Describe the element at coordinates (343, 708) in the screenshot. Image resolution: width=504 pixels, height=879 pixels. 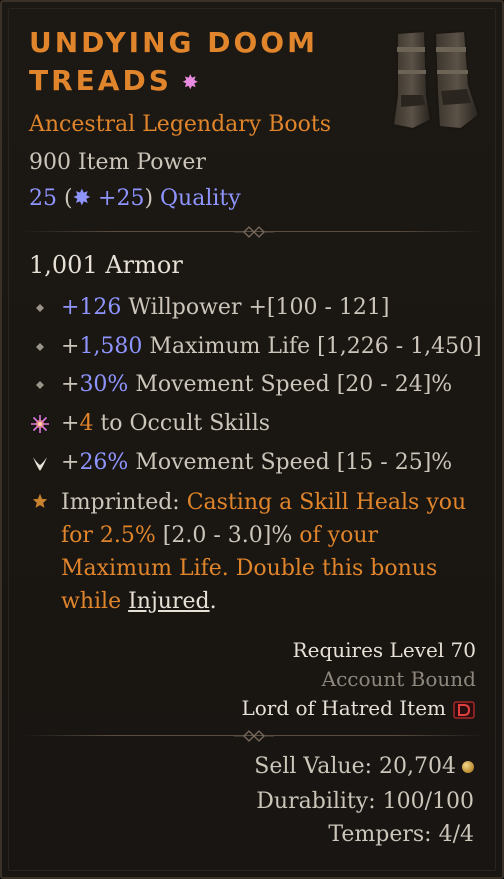
I see `expansion-tag-text: Lord of Hatred Item` at that location.